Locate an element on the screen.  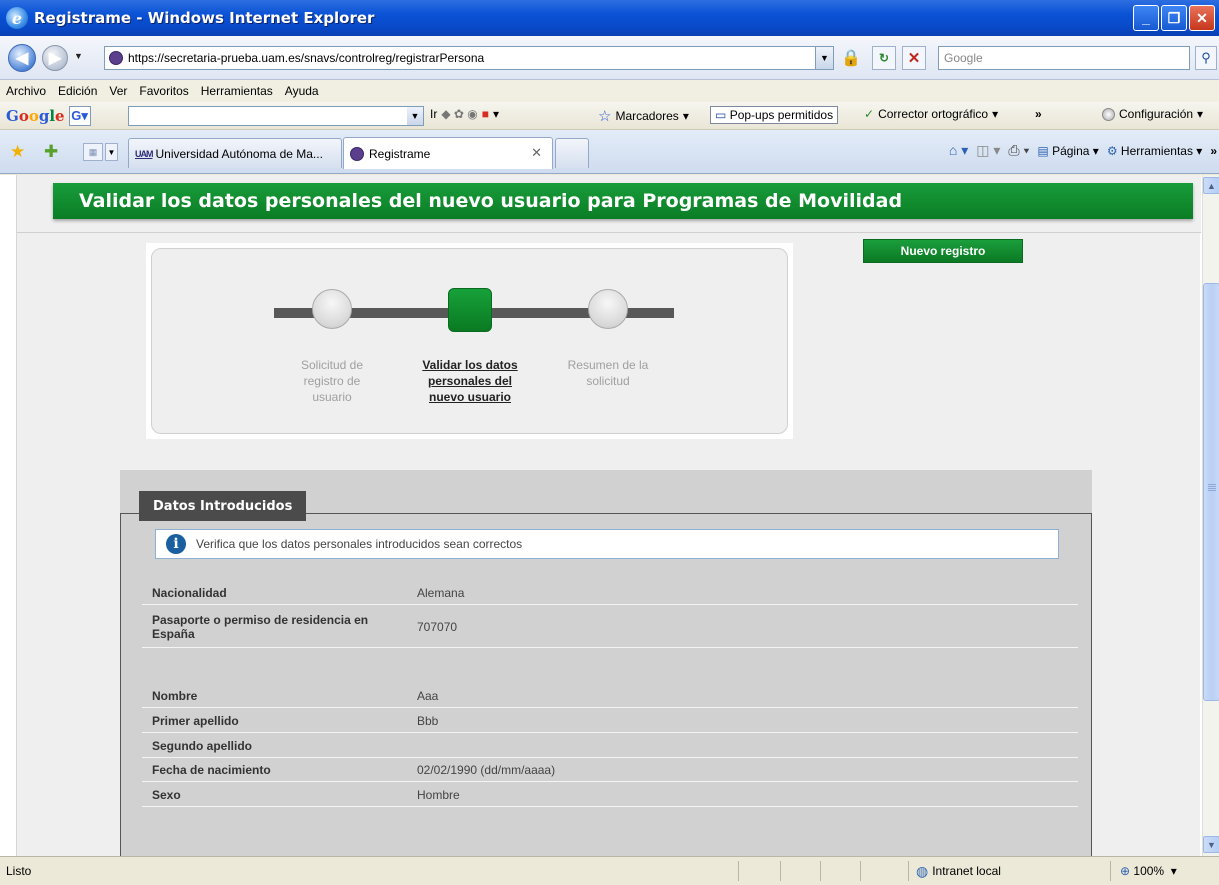
add-favorite-icon: ✚ is located at coordinates (51, 152).